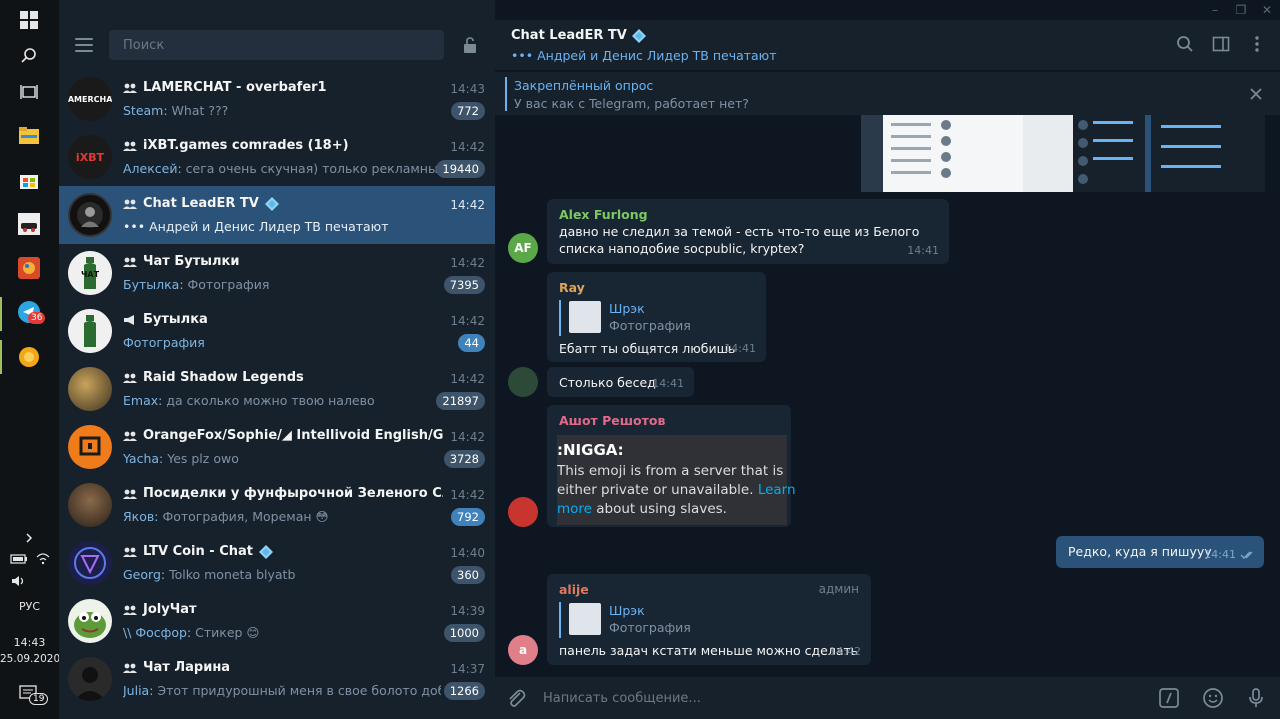 The height and width of the screenshot is (719, 1280). I want to click on message-sender: alije, so click(574, 589).